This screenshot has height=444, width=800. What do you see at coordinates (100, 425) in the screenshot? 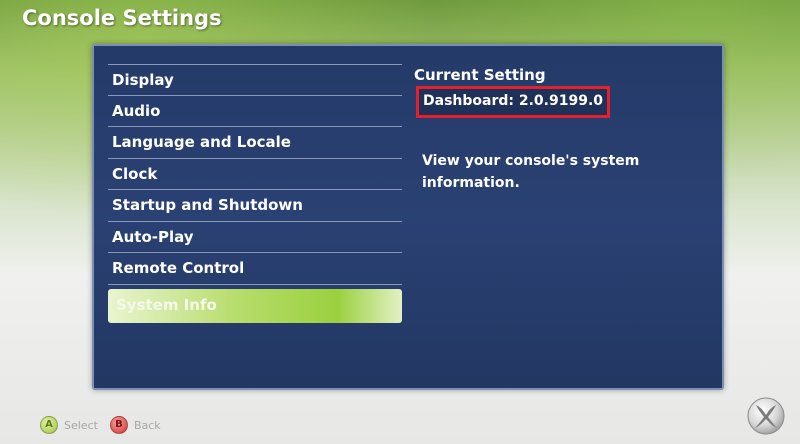
I see `controller-hints: A Select B Back` at bounding box center [100, 425].